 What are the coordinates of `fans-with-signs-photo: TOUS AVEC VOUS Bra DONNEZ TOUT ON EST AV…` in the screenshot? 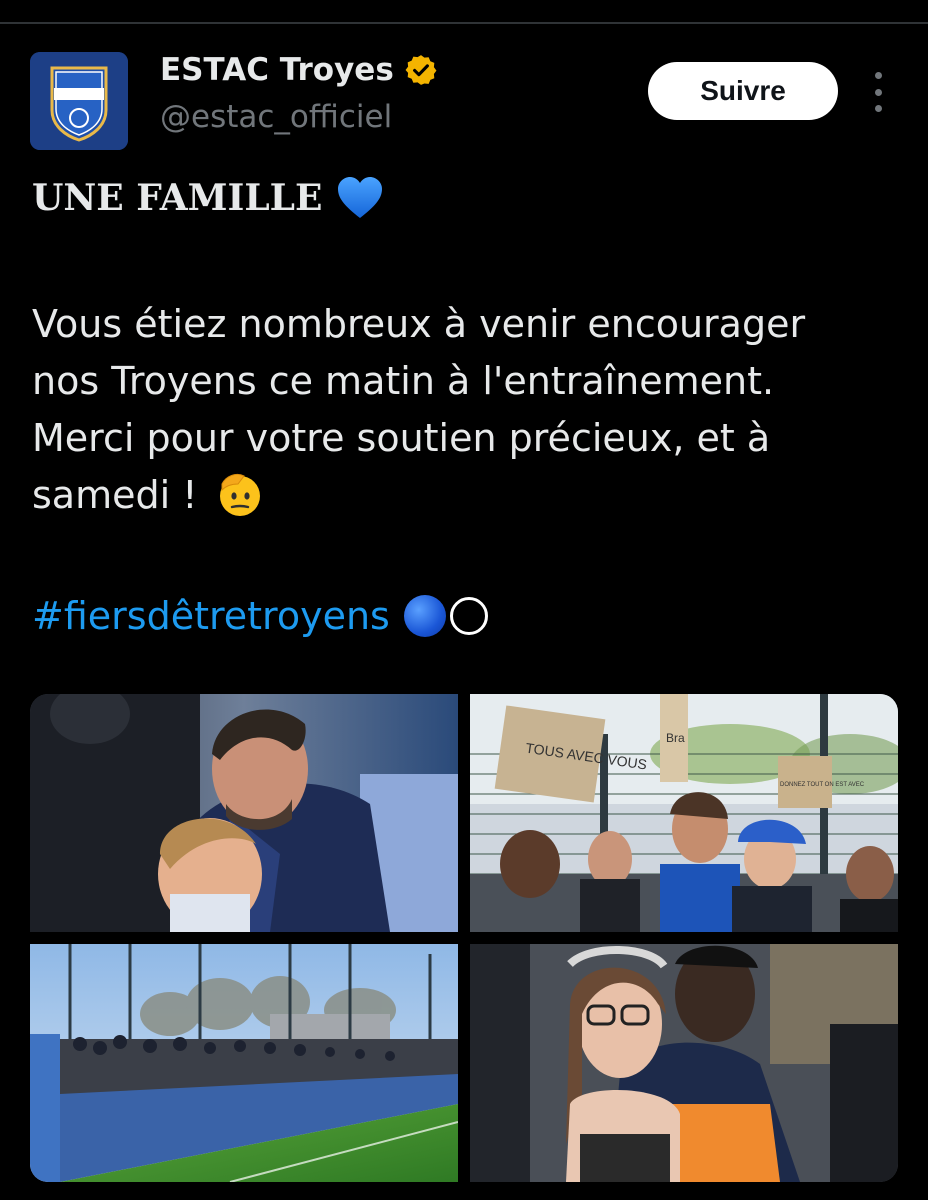 It's located at (684, 813).